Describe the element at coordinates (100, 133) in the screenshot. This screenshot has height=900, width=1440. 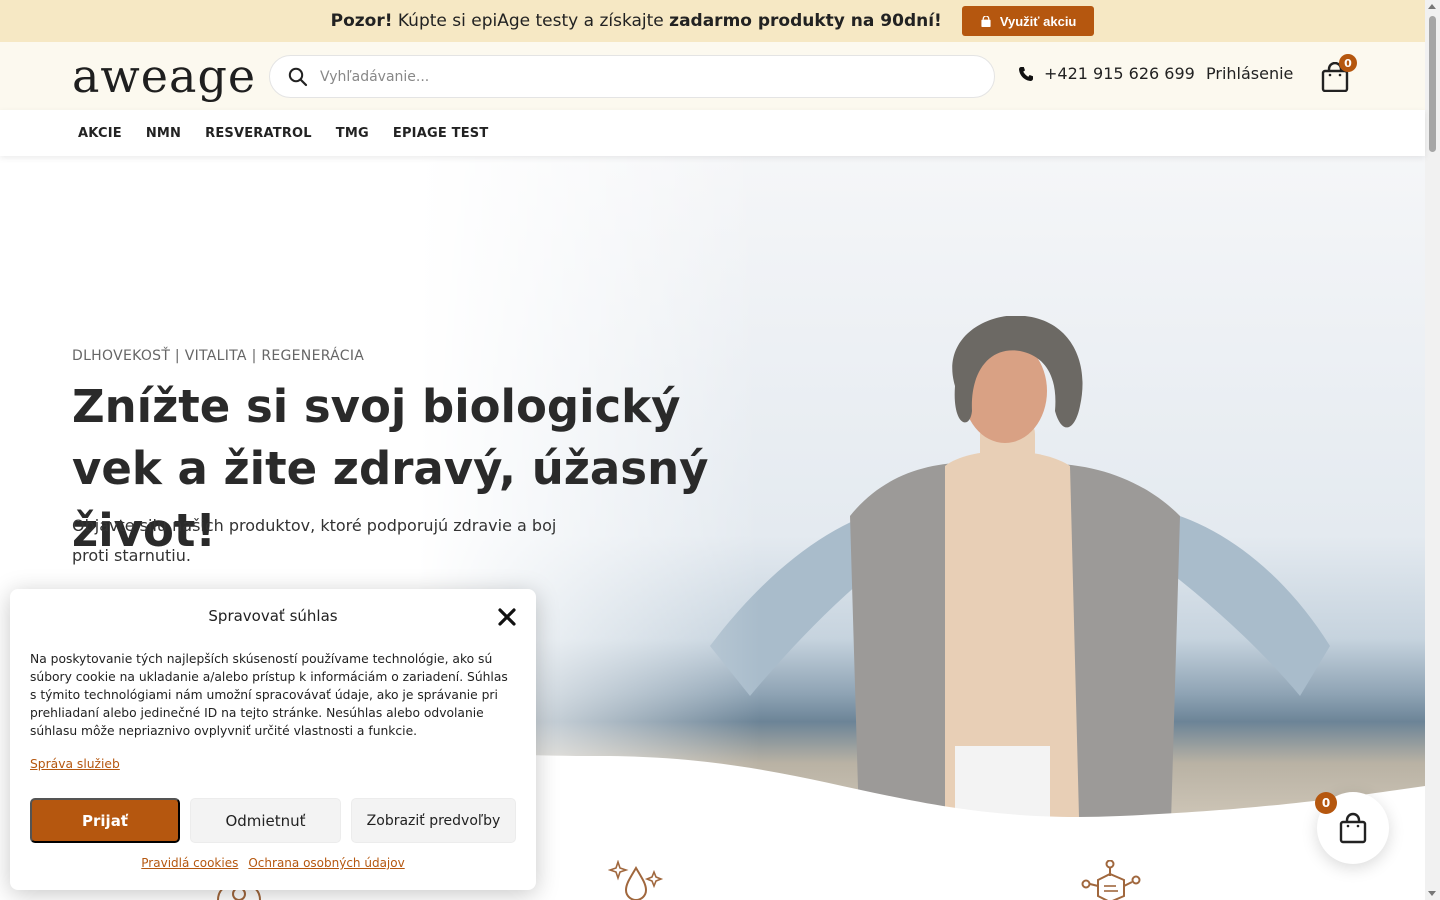
I see `nav-item-akcie: AKCIE` at that location.